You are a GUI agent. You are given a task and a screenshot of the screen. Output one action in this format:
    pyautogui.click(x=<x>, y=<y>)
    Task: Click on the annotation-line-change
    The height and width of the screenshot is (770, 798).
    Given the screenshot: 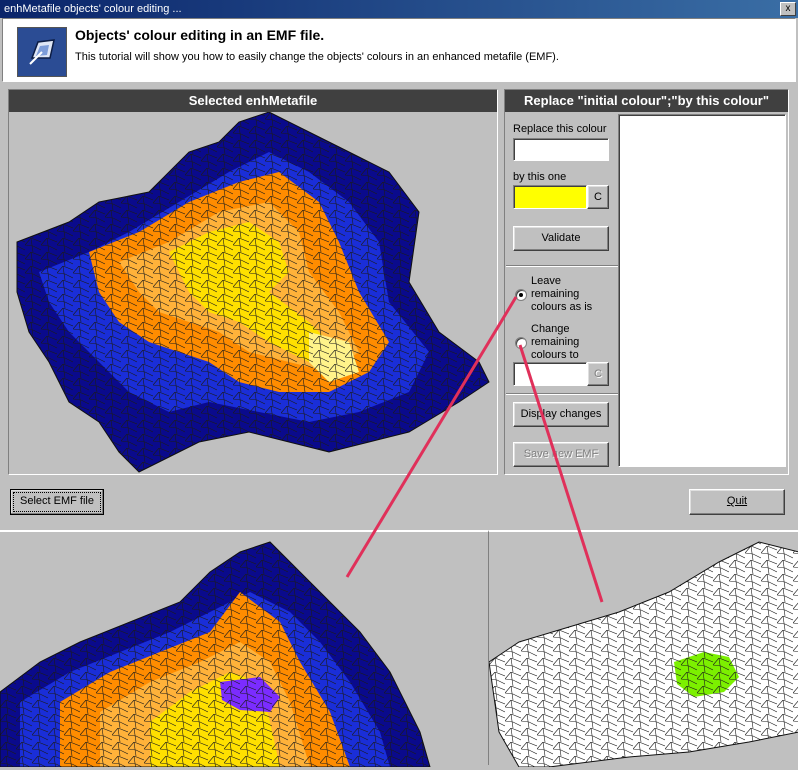 What is the action you would take?
    pyautogui.click(x=561, y=473)
    